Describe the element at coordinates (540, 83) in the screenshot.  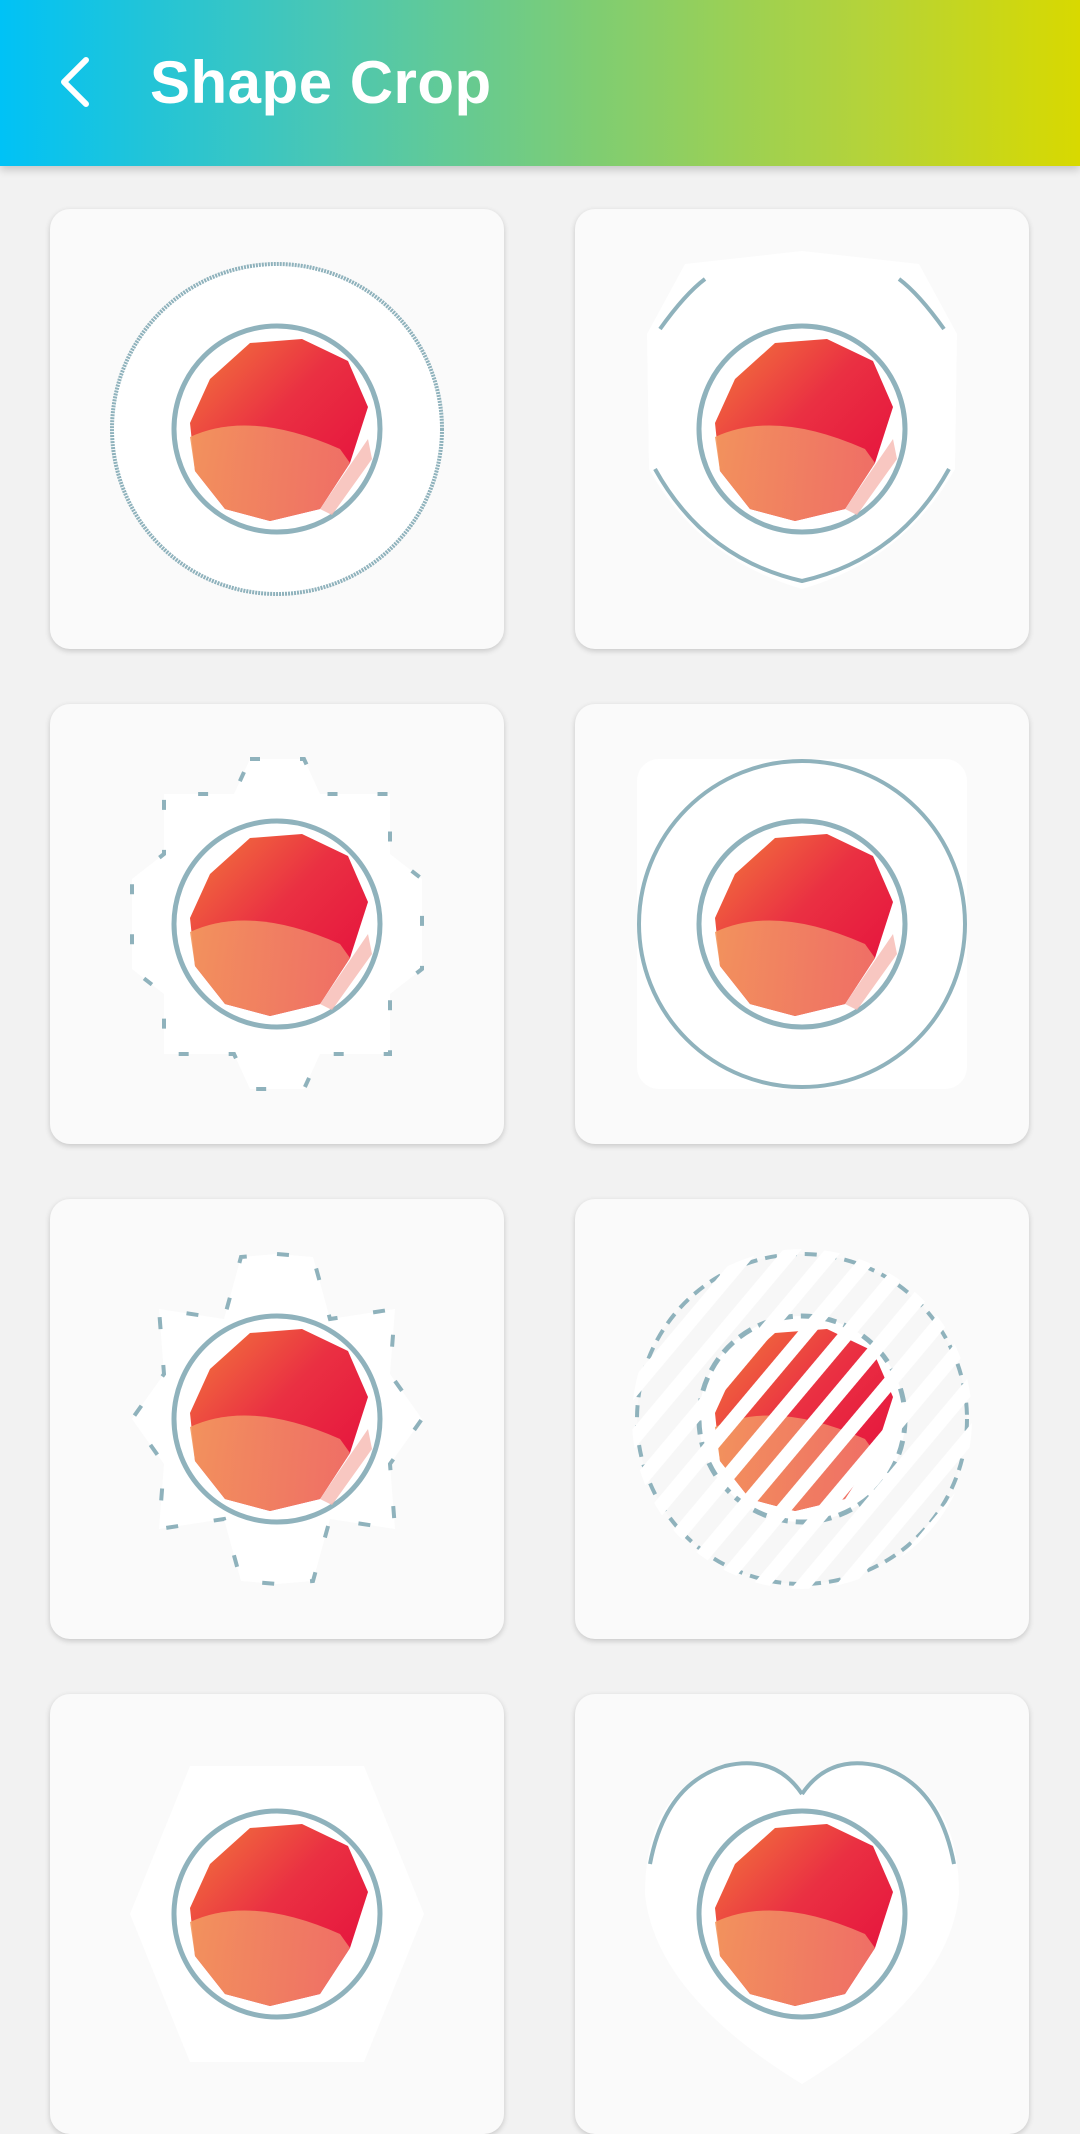
I see `app-bar: Shape Crop` at that location.